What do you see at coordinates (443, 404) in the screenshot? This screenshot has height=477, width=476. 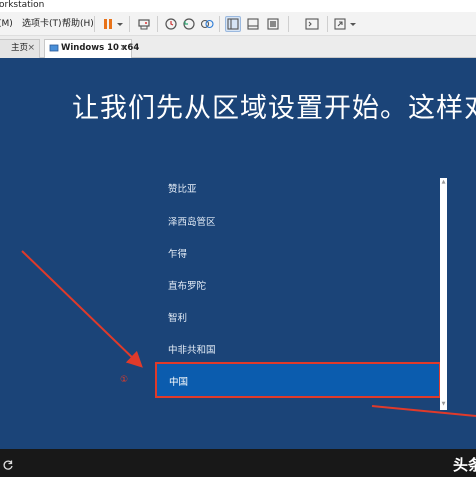 I see `scroll-down-icon: ▼` at bounding box center [443, 404].